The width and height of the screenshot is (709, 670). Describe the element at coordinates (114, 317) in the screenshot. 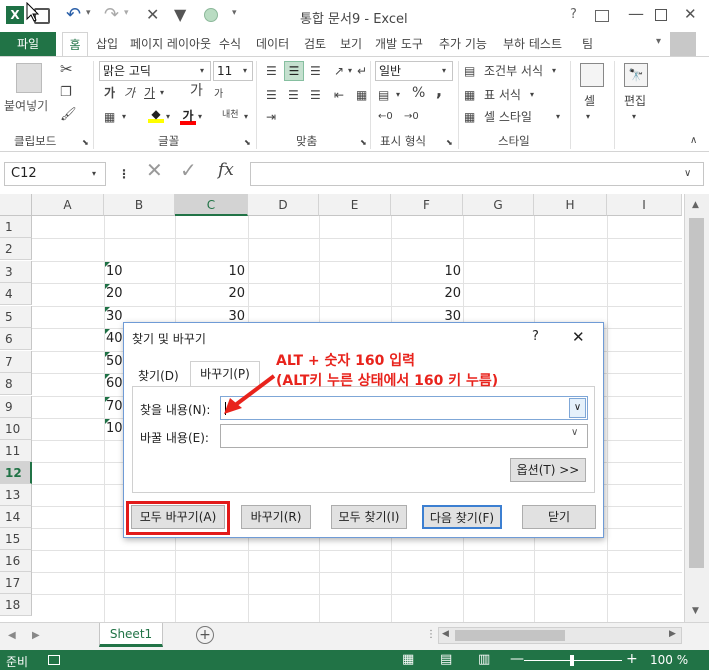

I see `cell-b5: 30` at that location.